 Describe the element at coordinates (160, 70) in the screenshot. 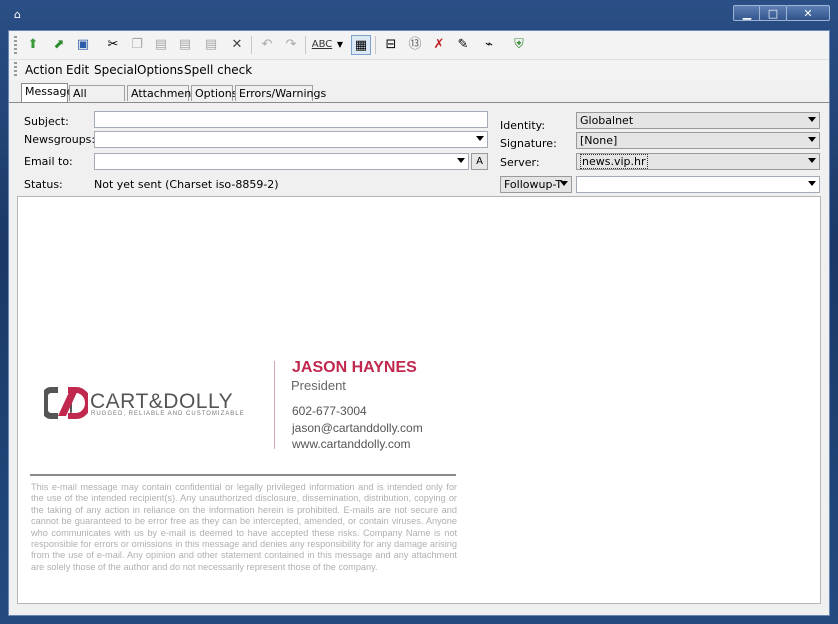

I see `menu-options: Options` at that location.